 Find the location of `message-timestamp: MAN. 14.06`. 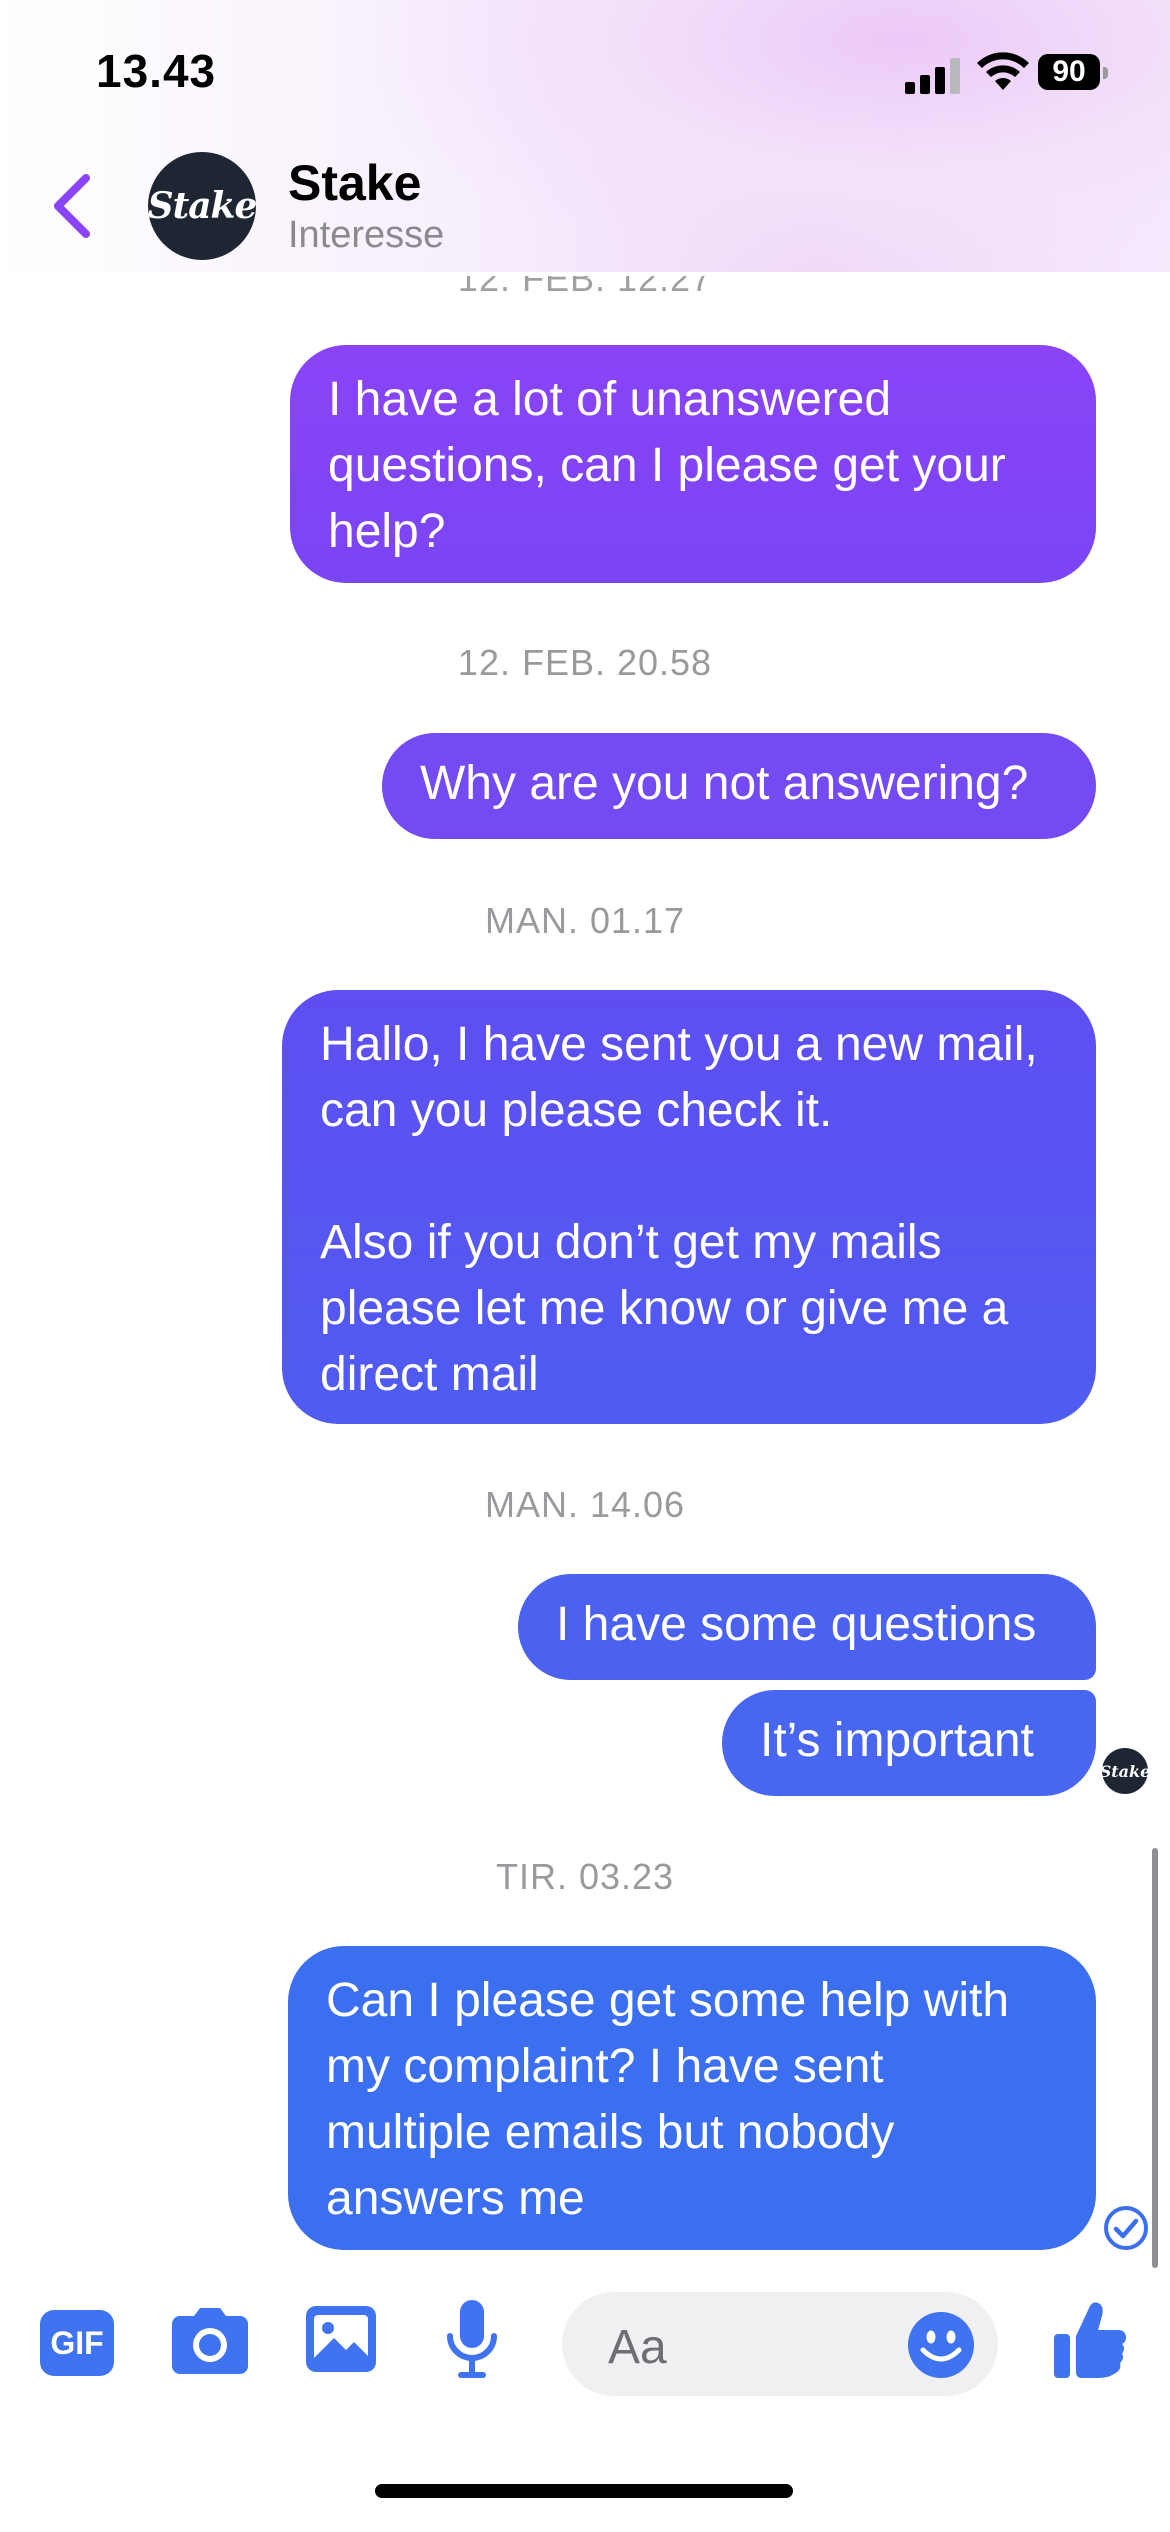

message-timestamp: MAN. 14.06 is located at coordinates (585, 1504).